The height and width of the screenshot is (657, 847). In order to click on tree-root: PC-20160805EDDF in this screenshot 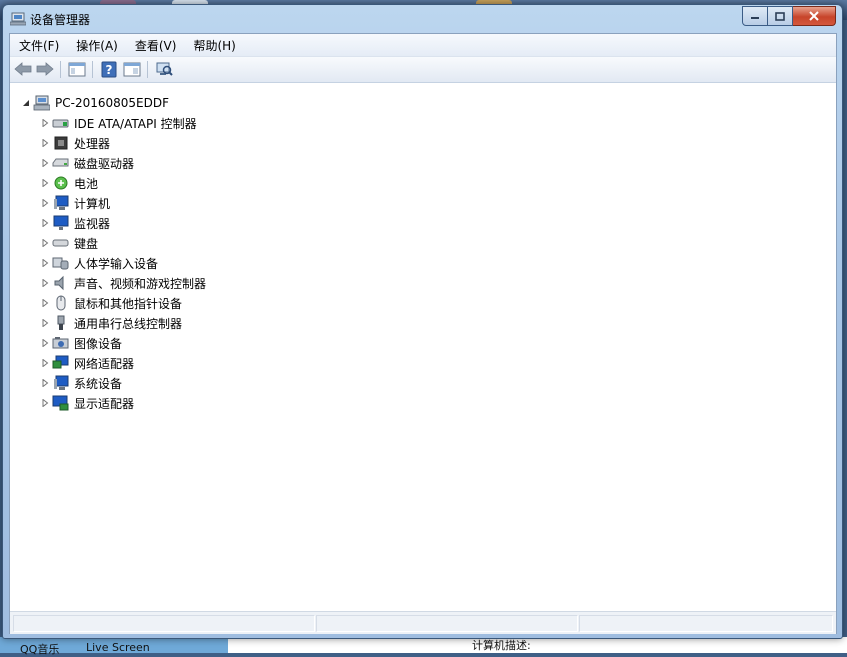, I will do `click(95, 103)`.